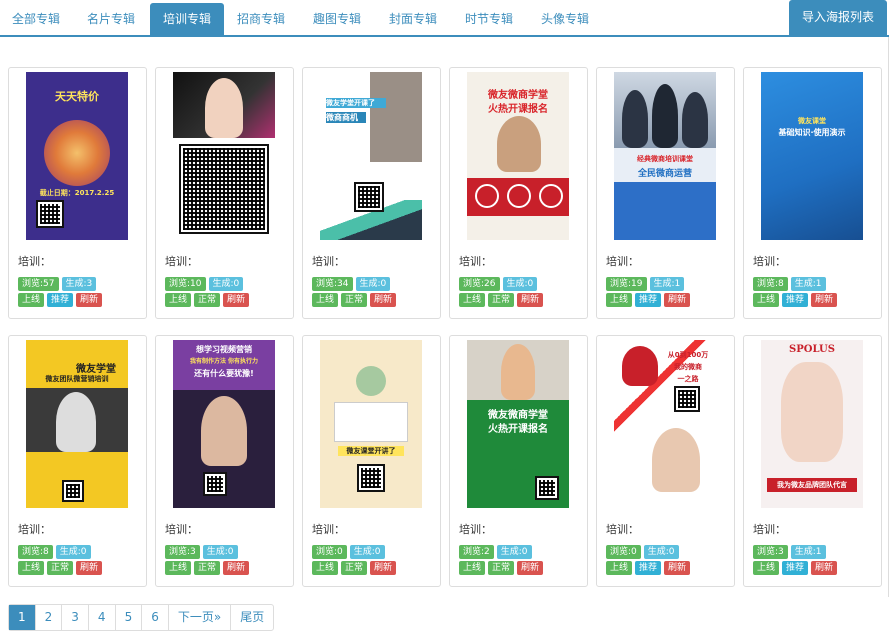  Describe the element at coordinates (224, 189) in the screenshot. I see `qr-code` at that location.